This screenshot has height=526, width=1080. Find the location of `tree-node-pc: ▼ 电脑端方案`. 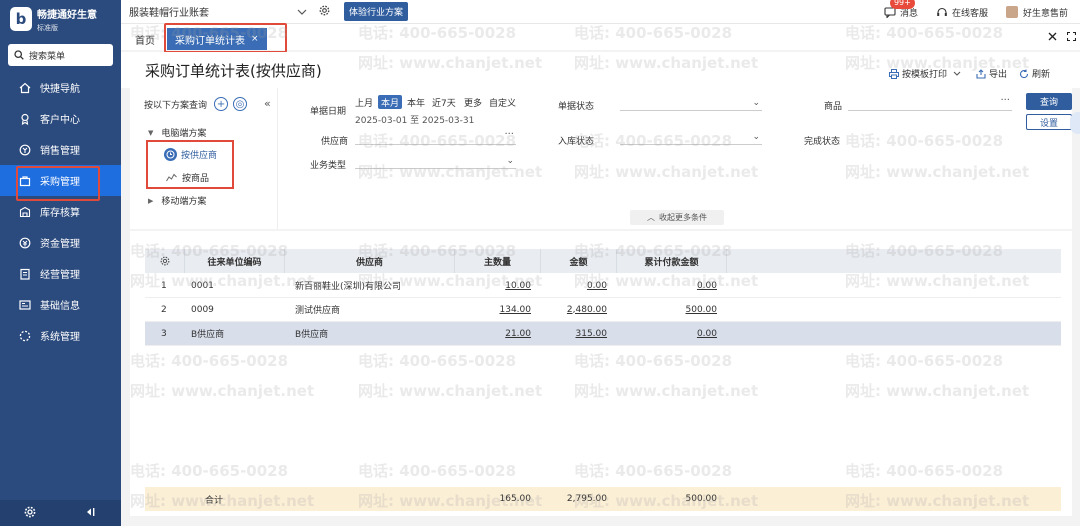

tree-node-pc: ▼ 电脑端方案 is located at coordinates (177, 133).